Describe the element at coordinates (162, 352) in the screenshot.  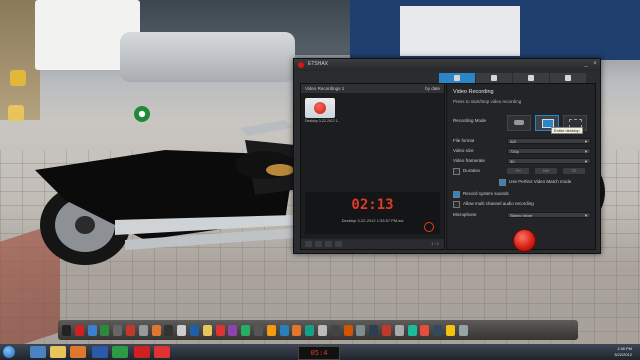
I see `taskbar-pdf-icon` at that location.